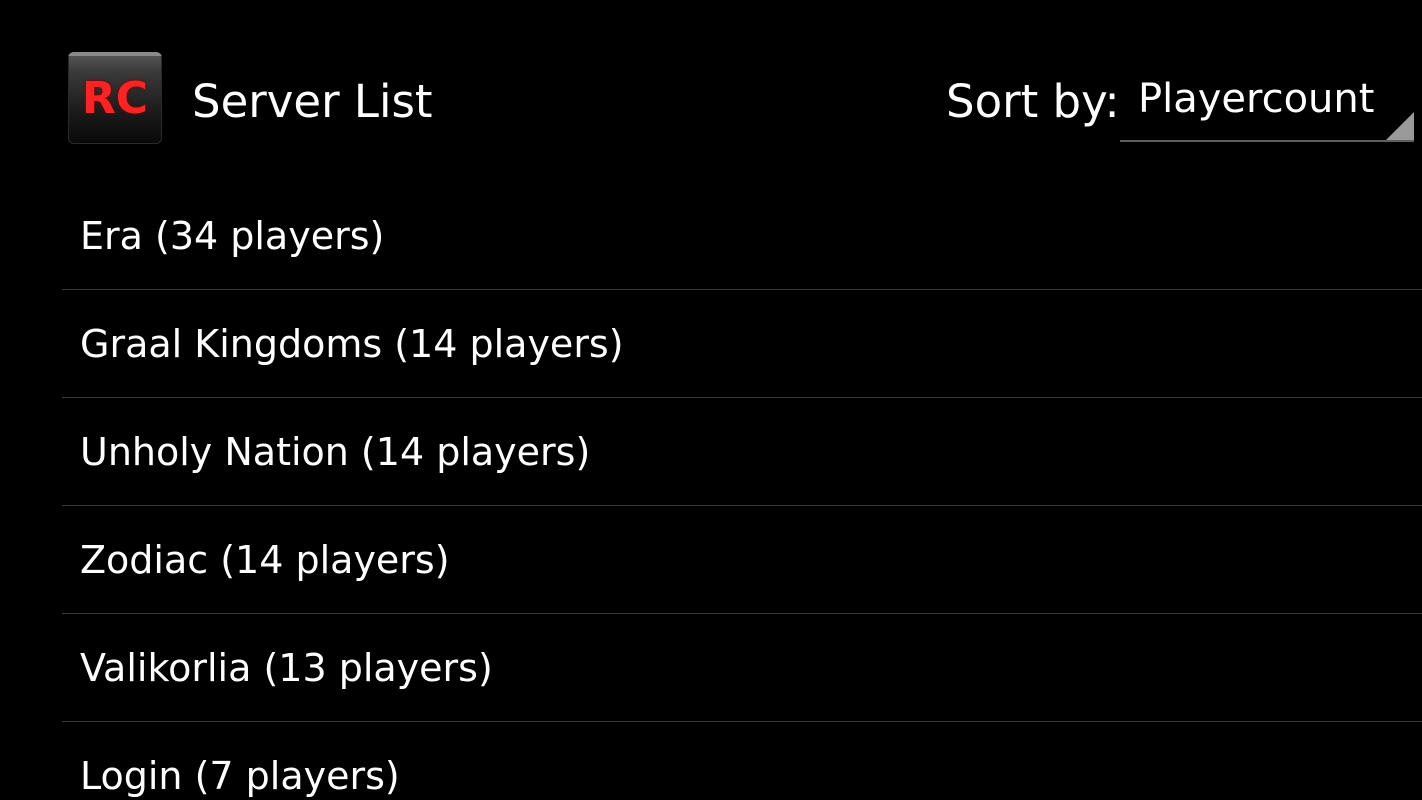  What do you see at coordinates (335, 452) in the screenshot?
I see `server-item-label: Unholy Nation (14 players)` at bounding box center [335, 452].